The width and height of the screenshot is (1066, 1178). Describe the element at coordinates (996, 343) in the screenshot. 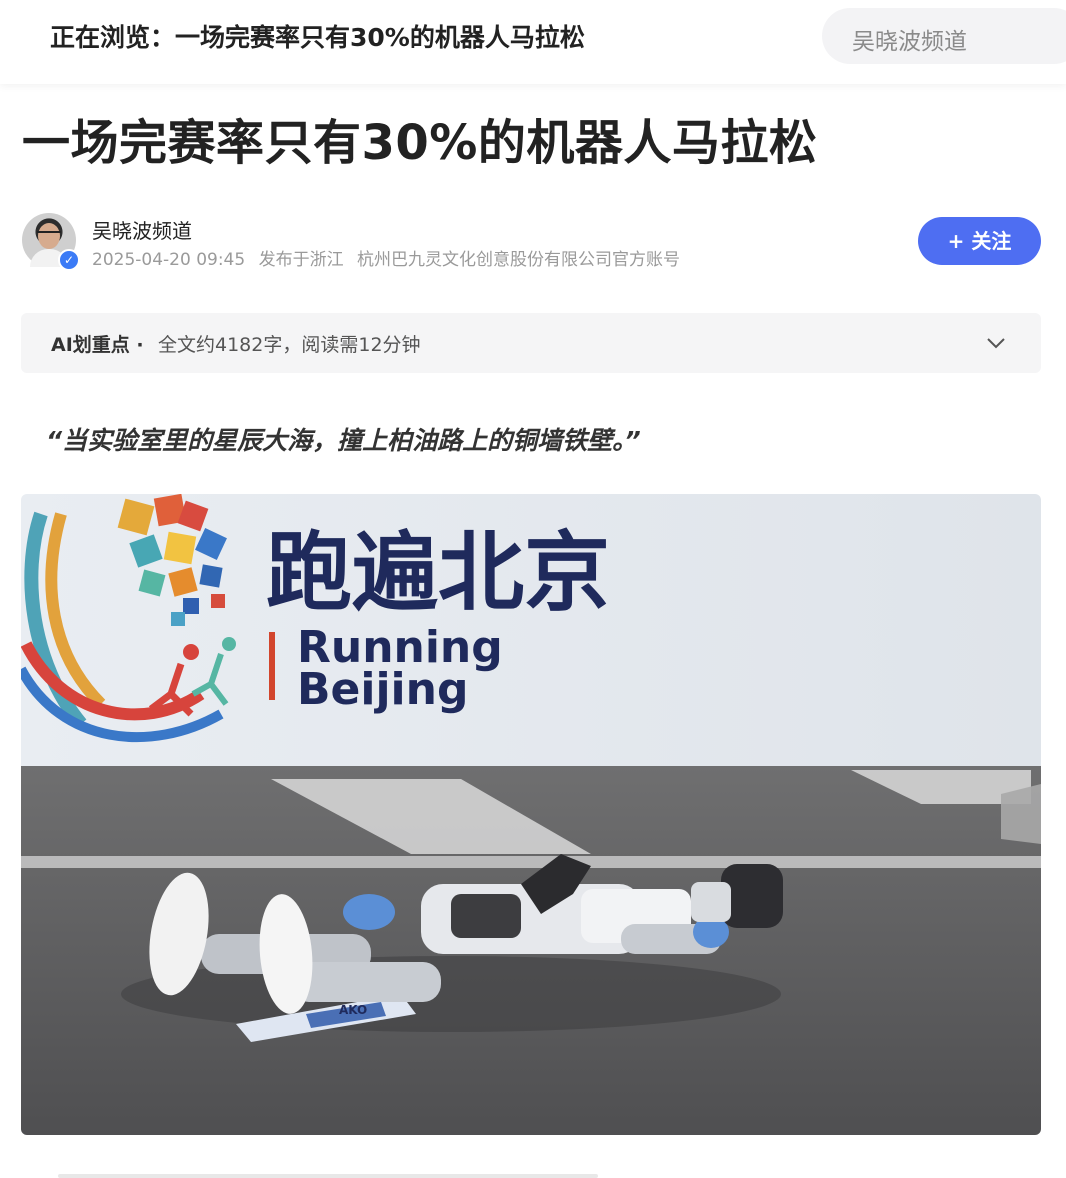

I see `chevron-down-icon` at that location.